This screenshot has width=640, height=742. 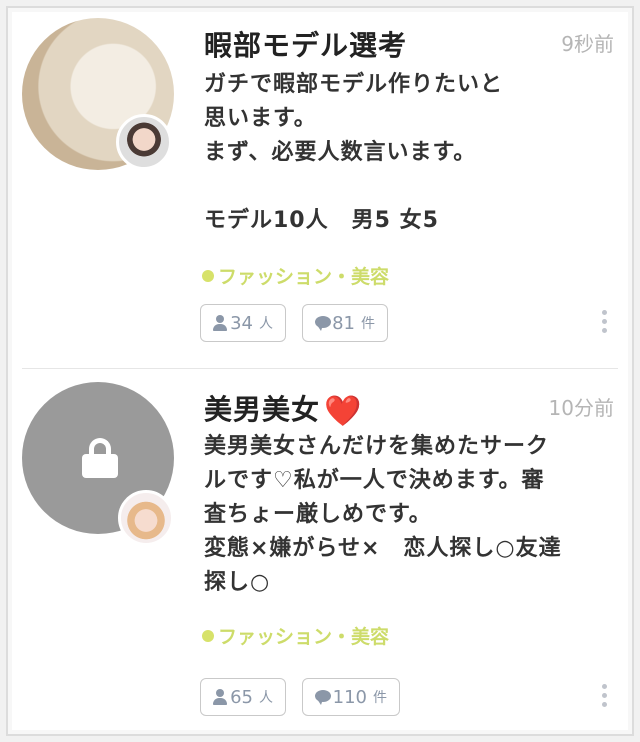 What do you see at coordinates (100, 458) in the screenshot?
I see `lock-icon` at bounding box center [100, 458].